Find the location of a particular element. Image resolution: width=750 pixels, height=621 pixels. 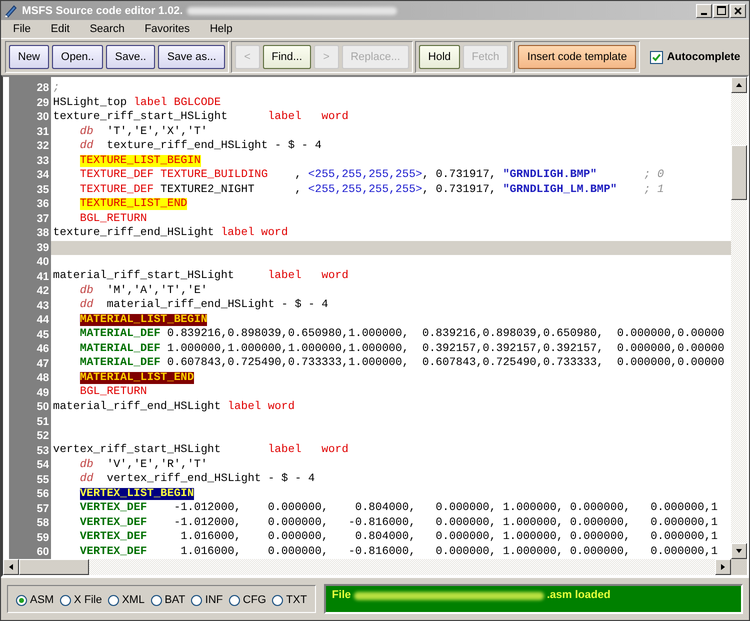

maximize-icon is located at coordinates (721, 10).